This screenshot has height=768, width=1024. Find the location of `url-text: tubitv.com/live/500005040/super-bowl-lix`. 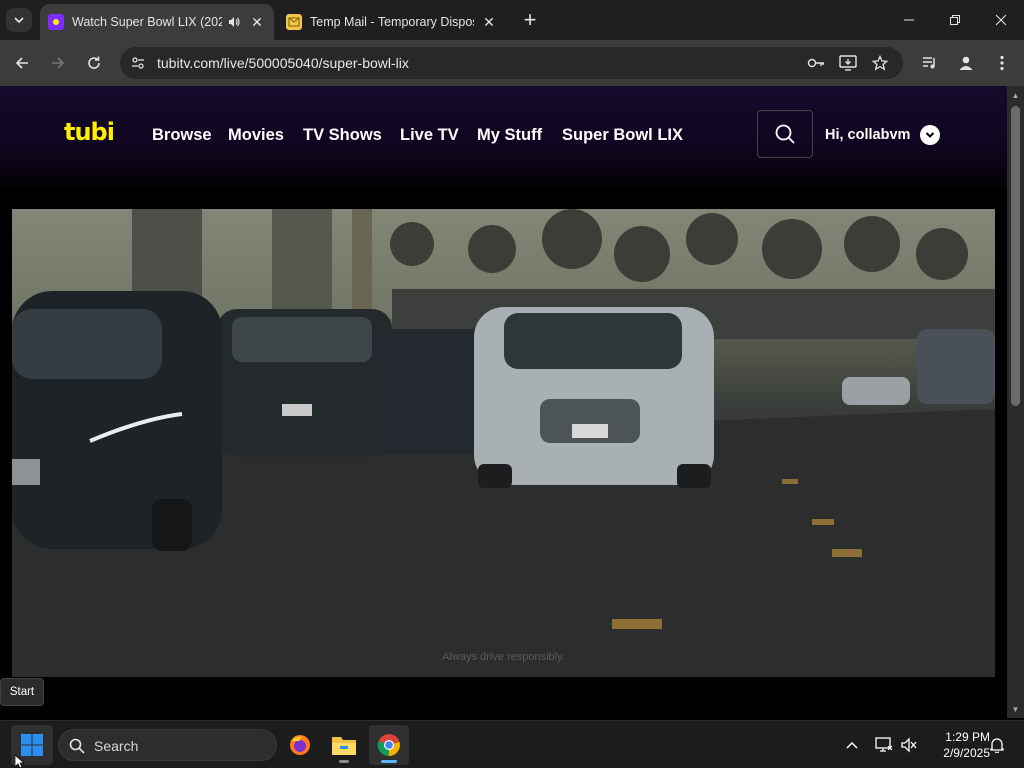

url-text: tubitv.com/live/500005040/super-bowl-lix is located at coordinates (283, 63).